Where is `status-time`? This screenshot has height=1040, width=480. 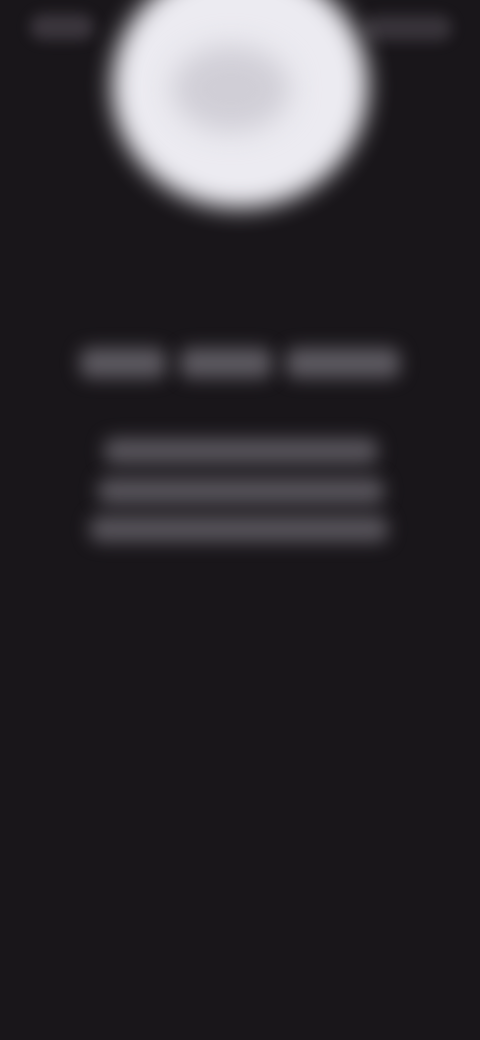
status-time is located at coordinates (62, 27).